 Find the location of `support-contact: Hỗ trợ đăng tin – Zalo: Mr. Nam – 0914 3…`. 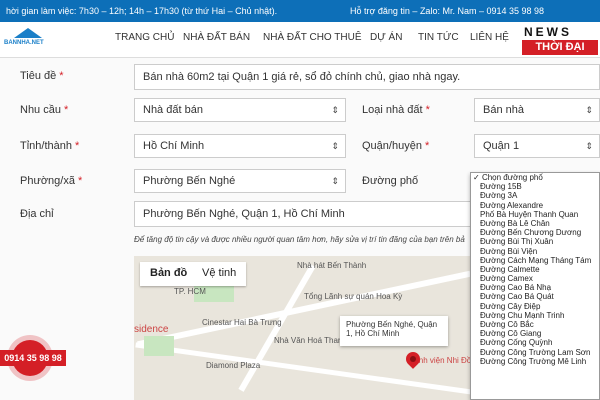

support-contact: Hỗ trợ đăng tin – Zalo: Mr. Nam – 0914 3… is located at coordinates (447, 11).